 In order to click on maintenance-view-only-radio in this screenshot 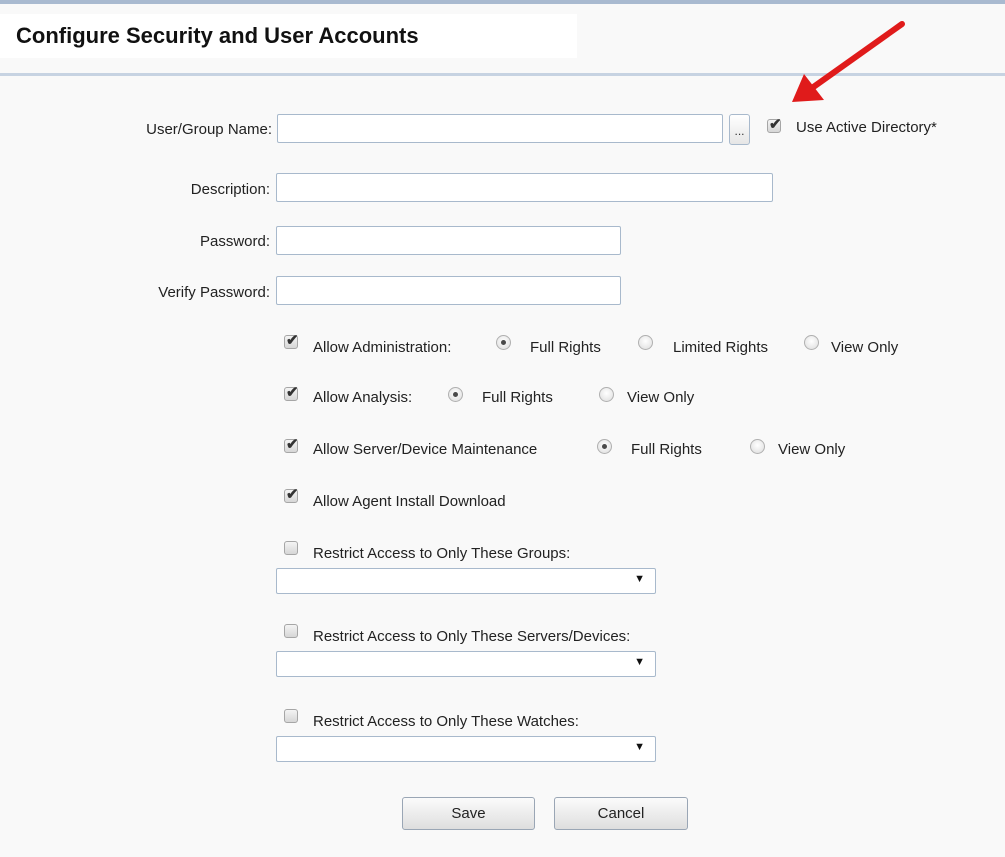, I will do `click(757, 446)`.